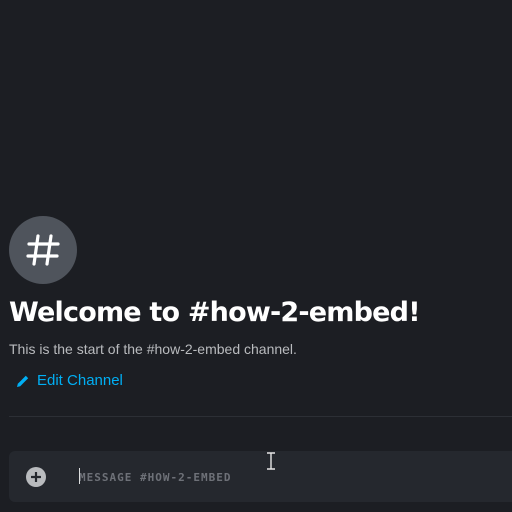 The width and height of the screenshot is (512, 512). I want to click on message-composer, so click(260, 476).